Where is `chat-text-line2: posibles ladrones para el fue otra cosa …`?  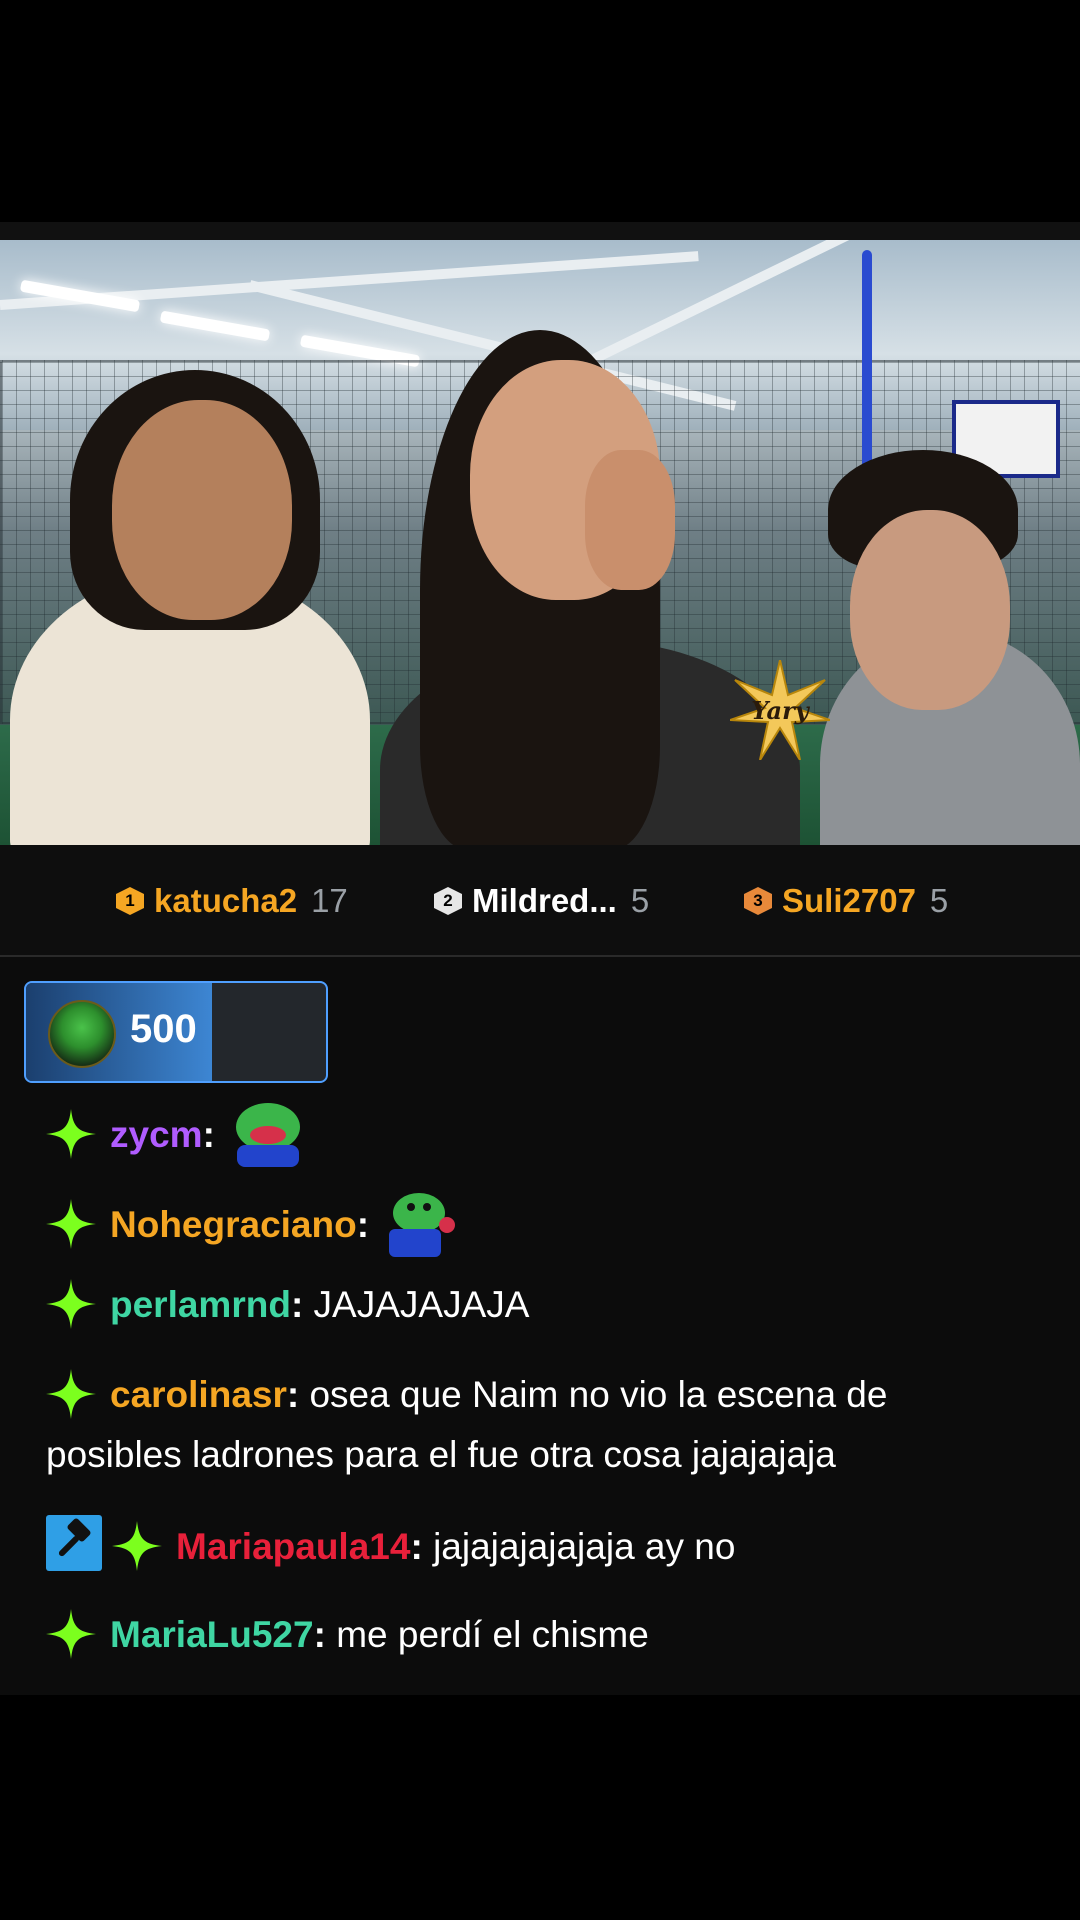
chat-text-line2: posibles ladrones para el fue otra cosa … is located at coordinates (441, 1454).